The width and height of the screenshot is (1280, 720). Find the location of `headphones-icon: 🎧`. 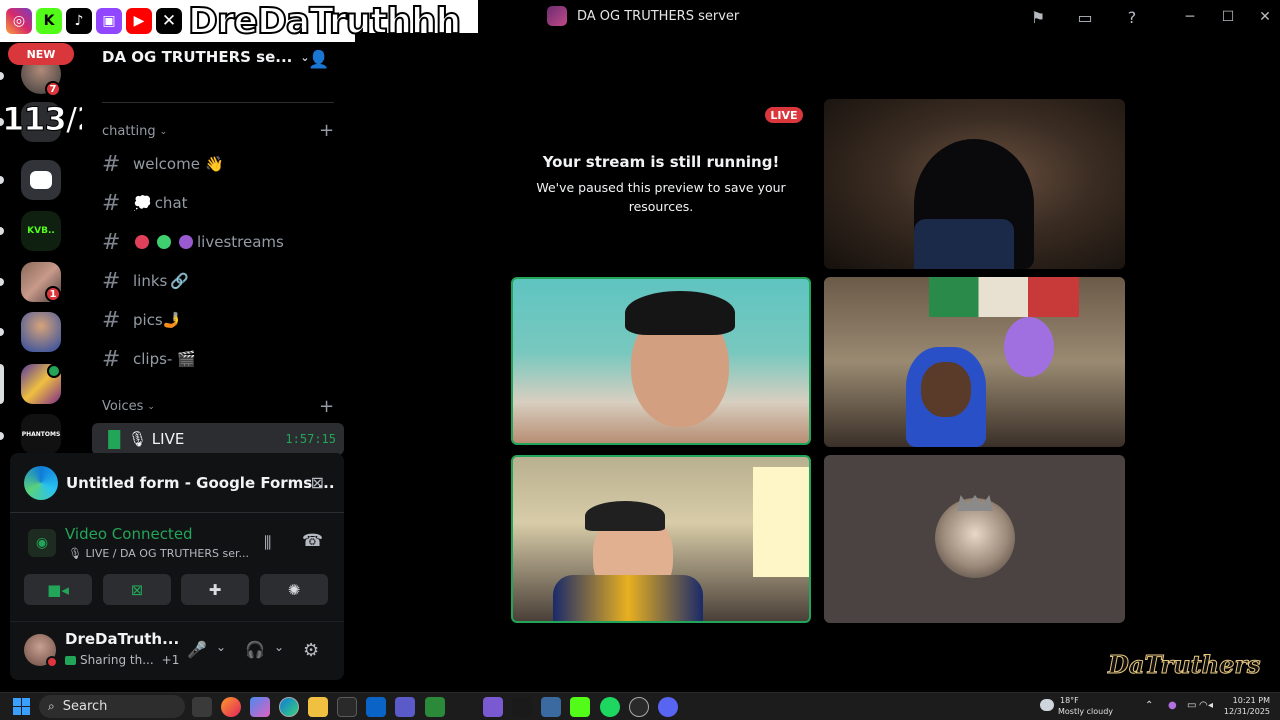

headphones-icon: 🎧 is located at coordinates (255, 649).